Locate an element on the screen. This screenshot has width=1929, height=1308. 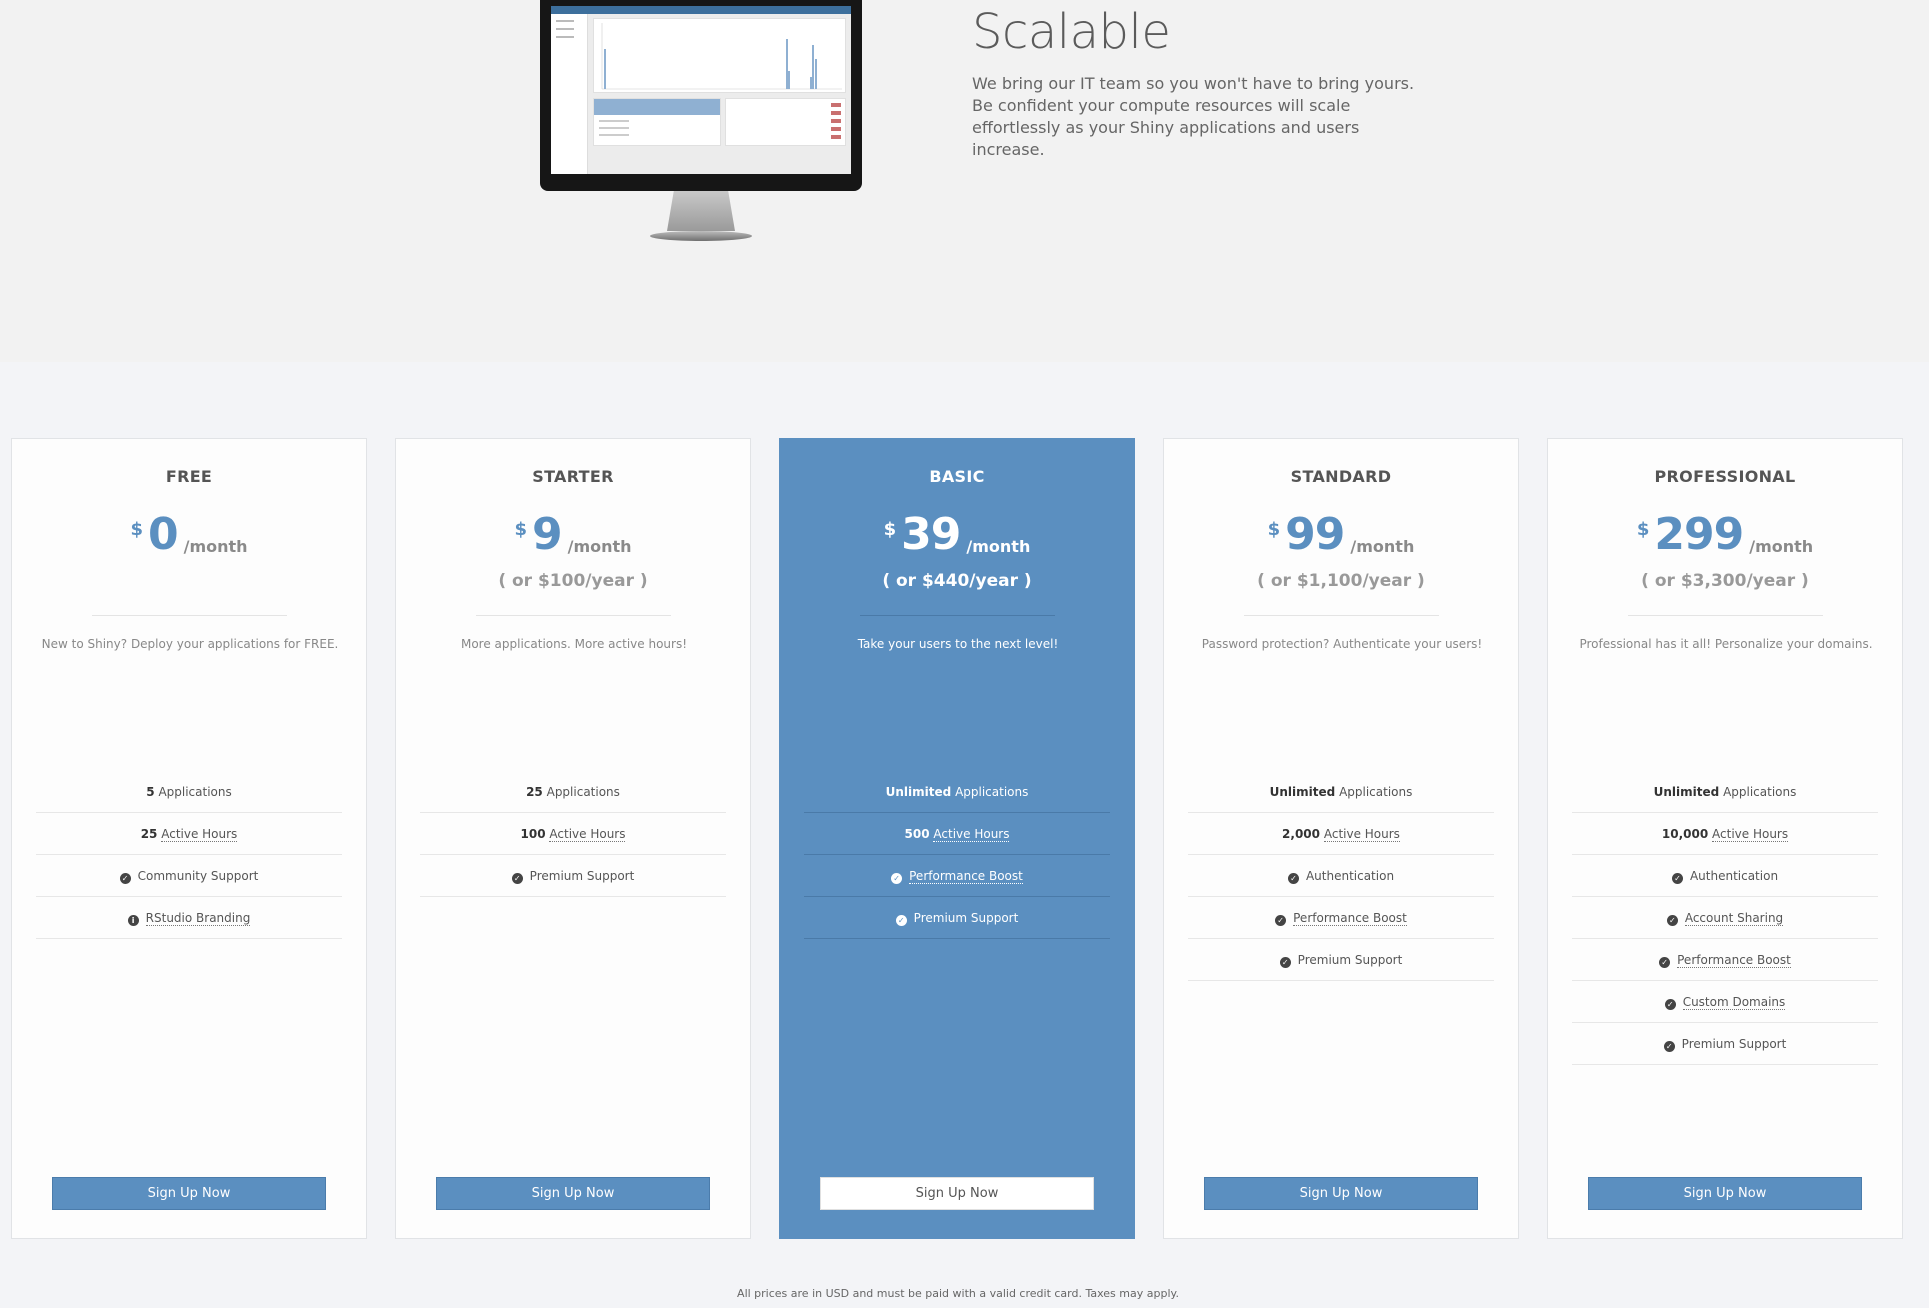
plan-price: $ 99 /month is located at coordinates (1341, 535).